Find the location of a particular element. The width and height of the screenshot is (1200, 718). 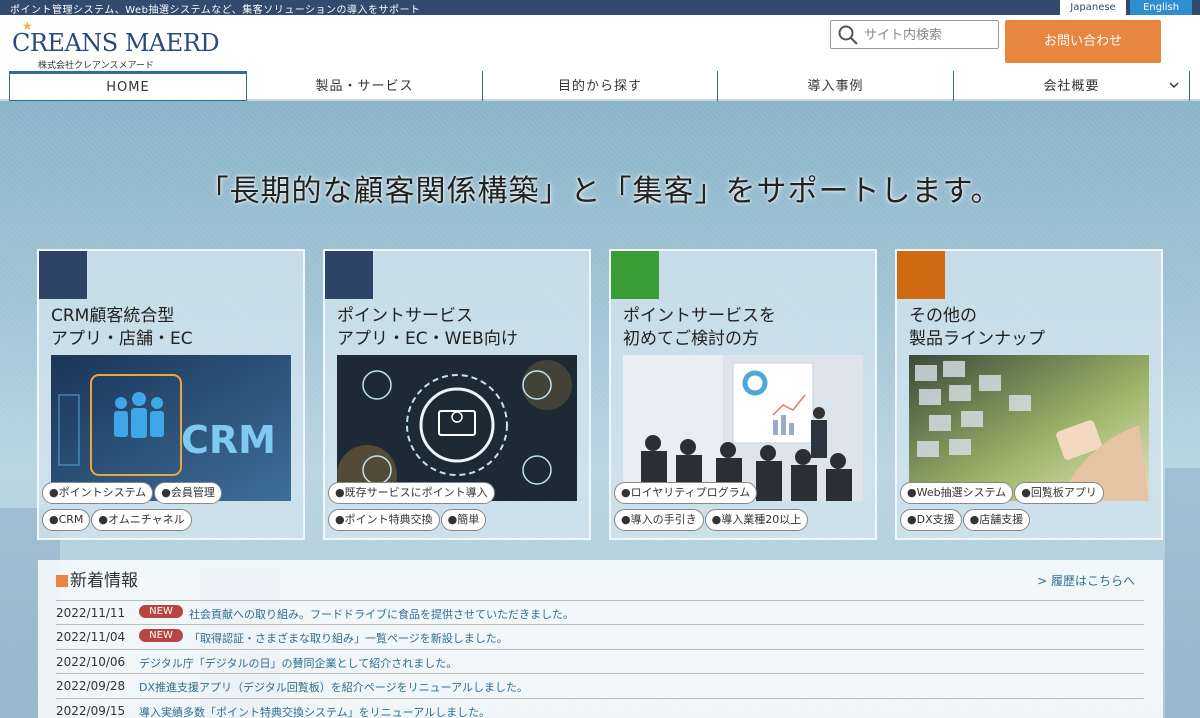

news-date: 2022/11/04 is located at coordinates (91, 637).